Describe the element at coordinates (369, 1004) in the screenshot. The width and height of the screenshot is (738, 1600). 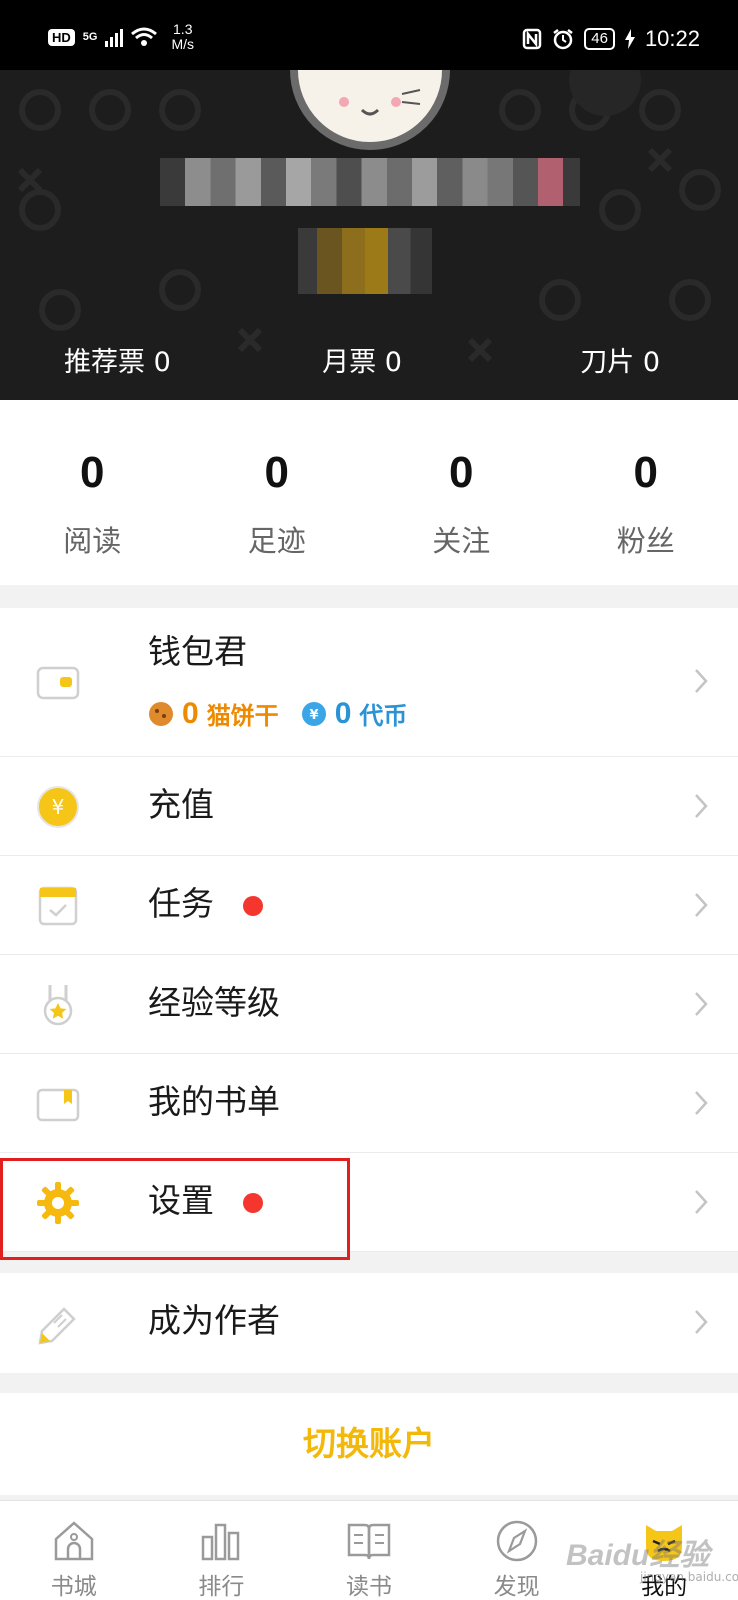
I see `menu-item-level: 经验等级` at that location.